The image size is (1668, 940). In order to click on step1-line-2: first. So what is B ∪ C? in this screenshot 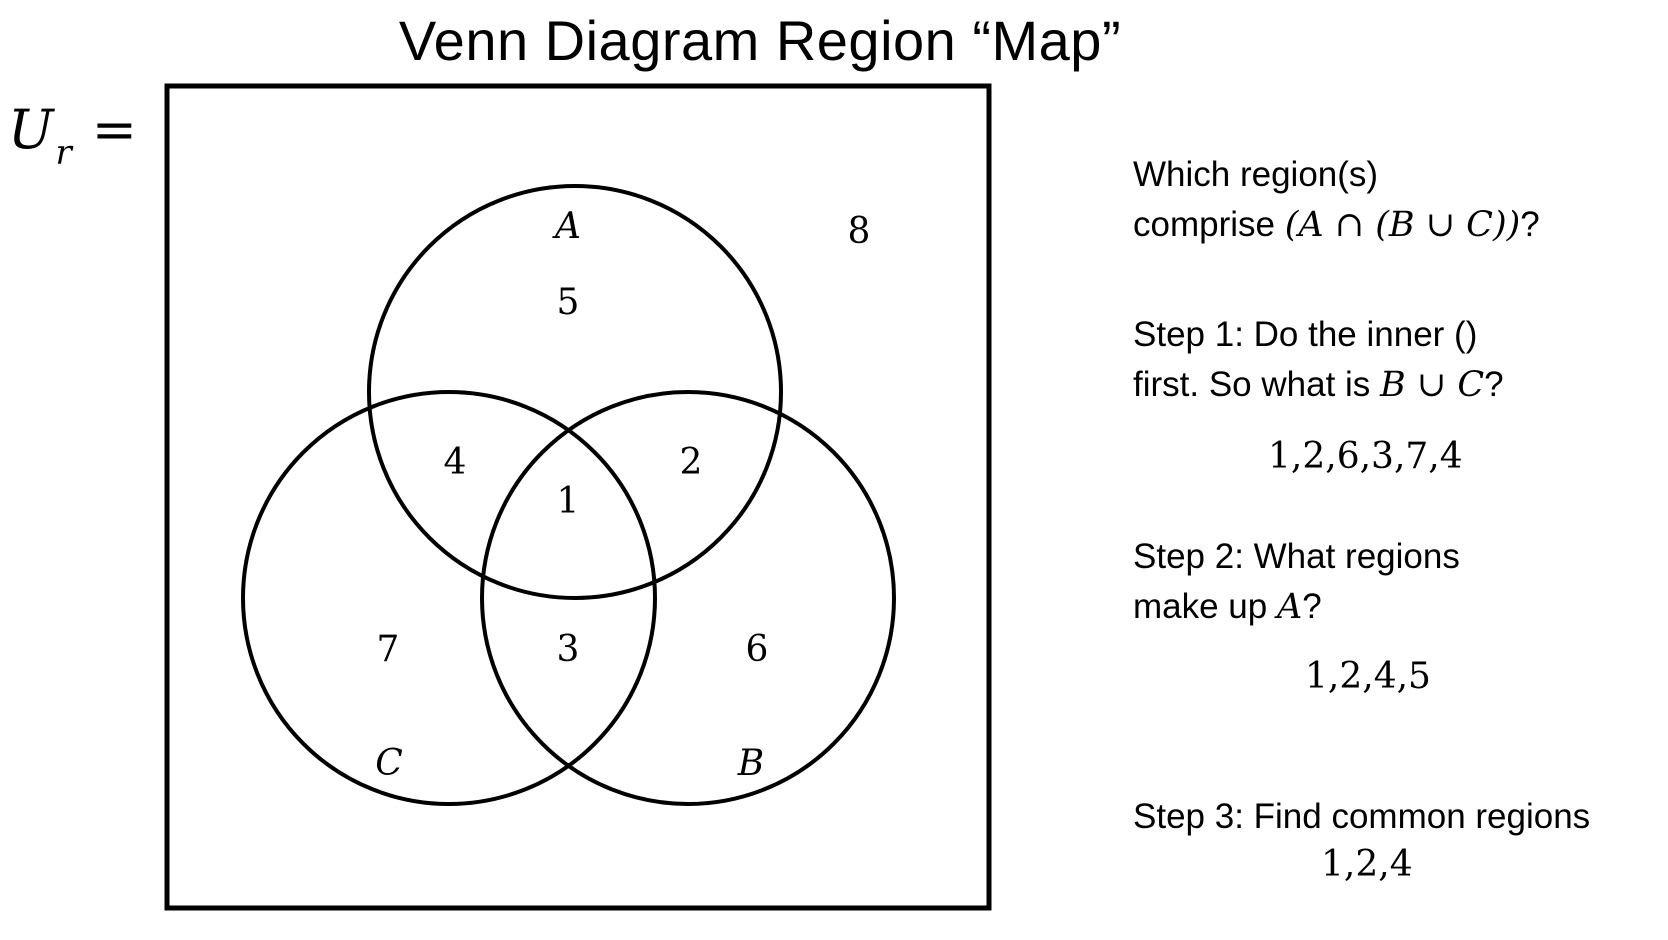, I will do `click(1318, 385)`.